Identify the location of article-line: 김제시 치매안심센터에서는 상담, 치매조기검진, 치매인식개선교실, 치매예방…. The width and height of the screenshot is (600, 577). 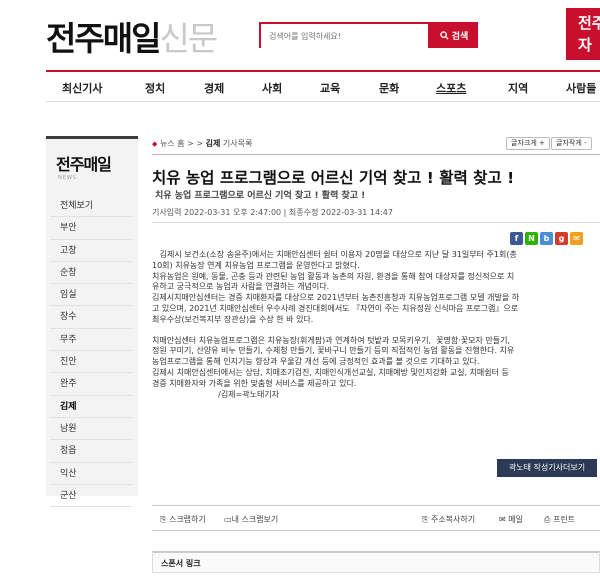
(330, 372).